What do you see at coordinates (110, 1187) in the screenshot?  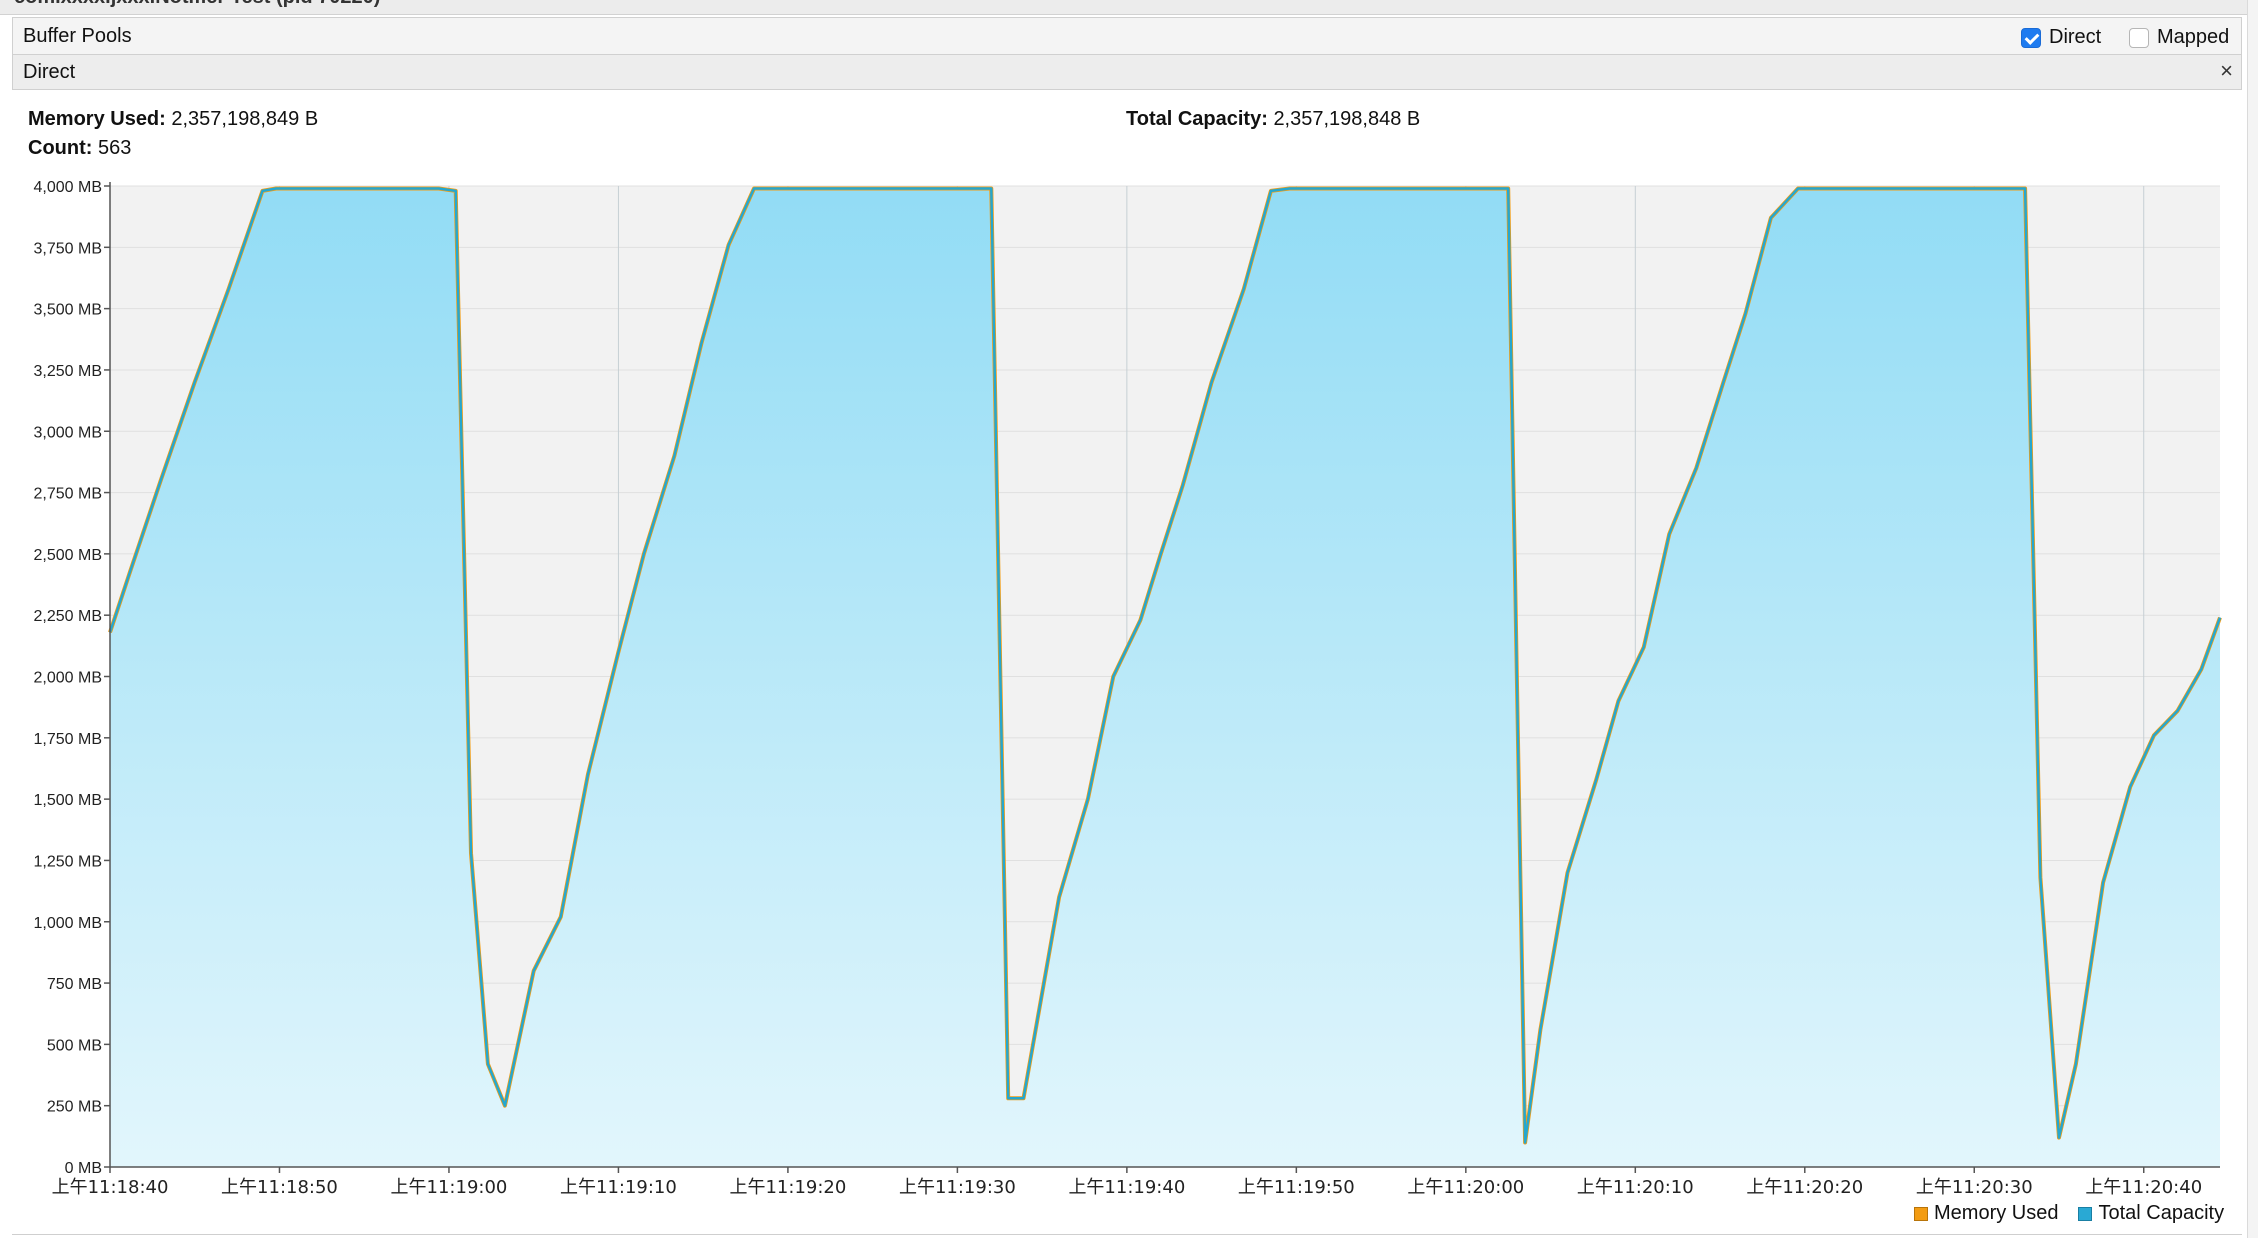 I see `x-tick-label: 上午11:18:40` at bounding box center [110, 1187].